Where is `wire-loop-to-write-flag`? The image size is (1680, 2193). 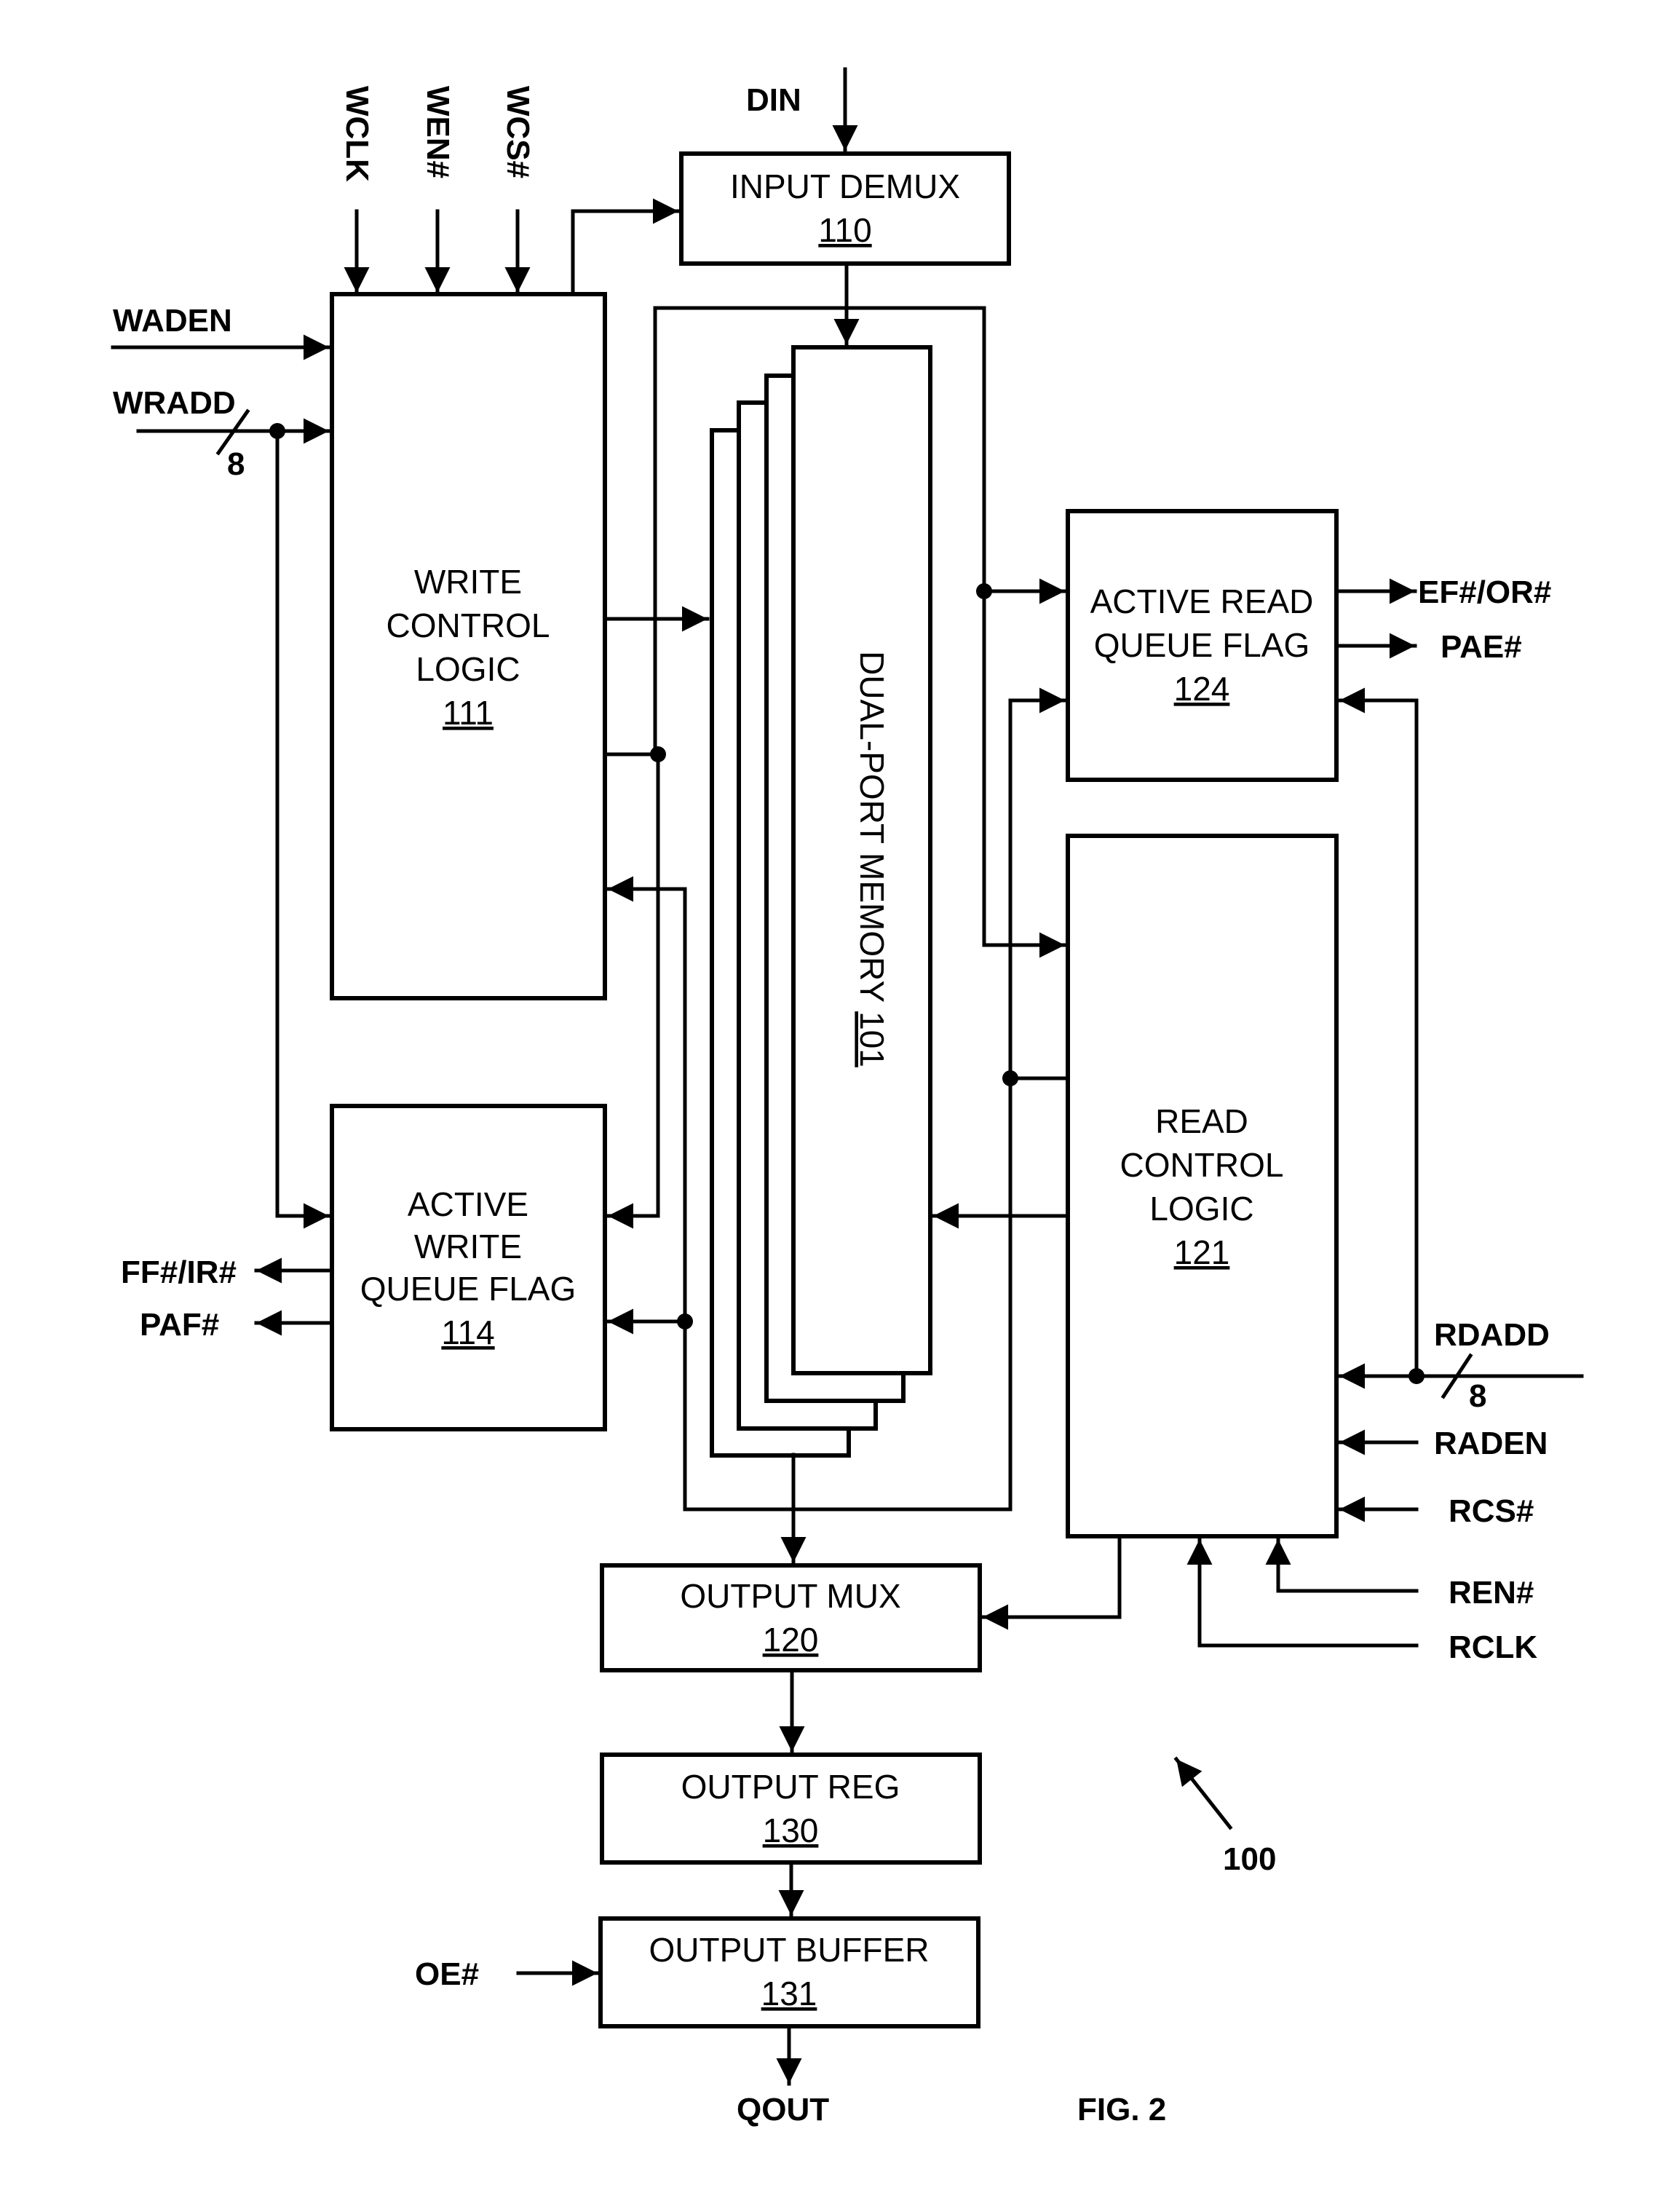 wire-loop-to-write-flag is located at coordinates (633, 990).